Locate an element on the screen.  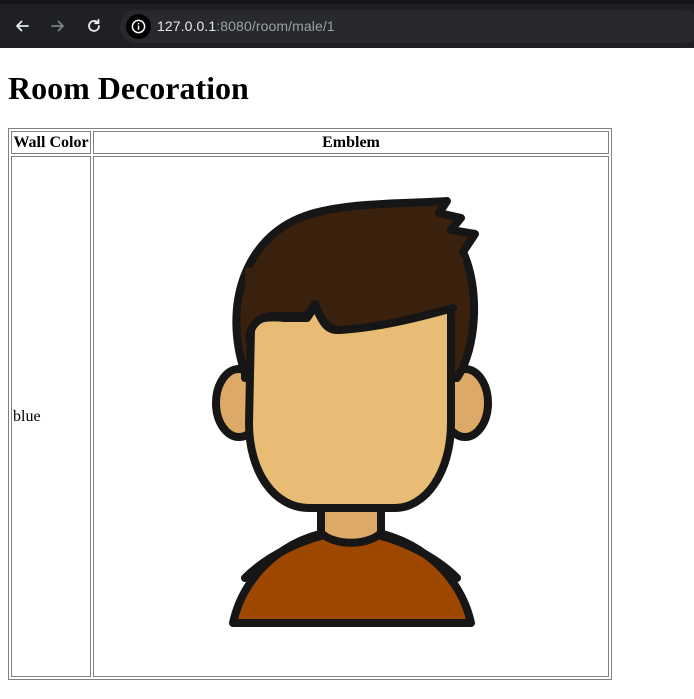
url-host: 127.0.0.1 is located at coordinates (187, 26).